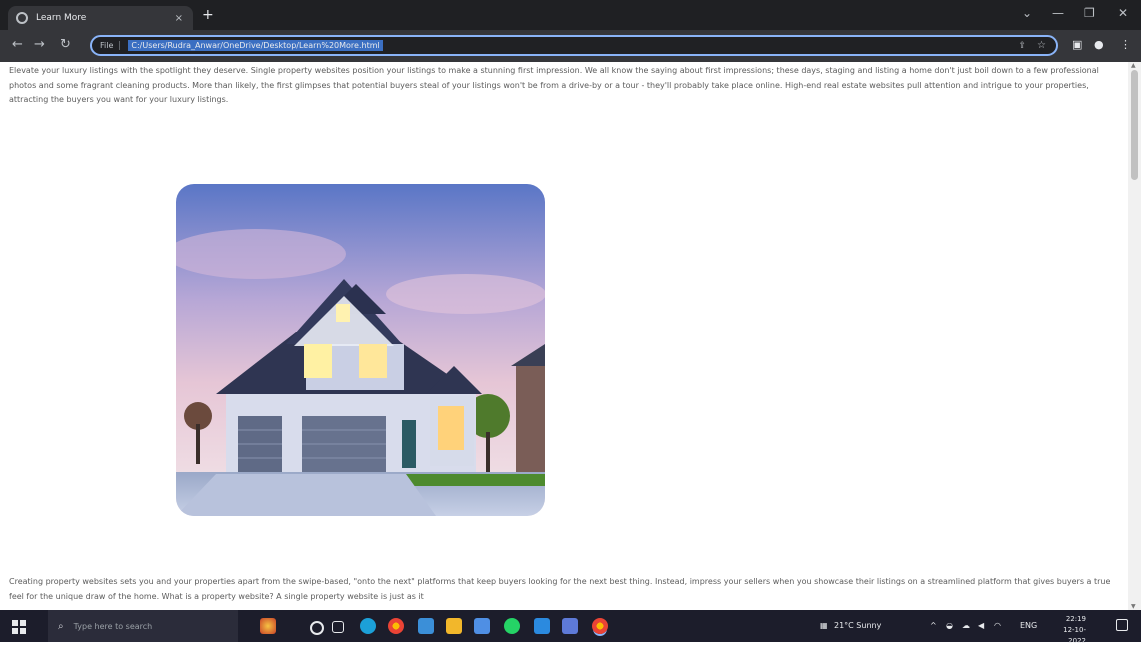  Describe the element at coordinates (39, 45) in the screenshot. I see `forward-button: →` at that location.